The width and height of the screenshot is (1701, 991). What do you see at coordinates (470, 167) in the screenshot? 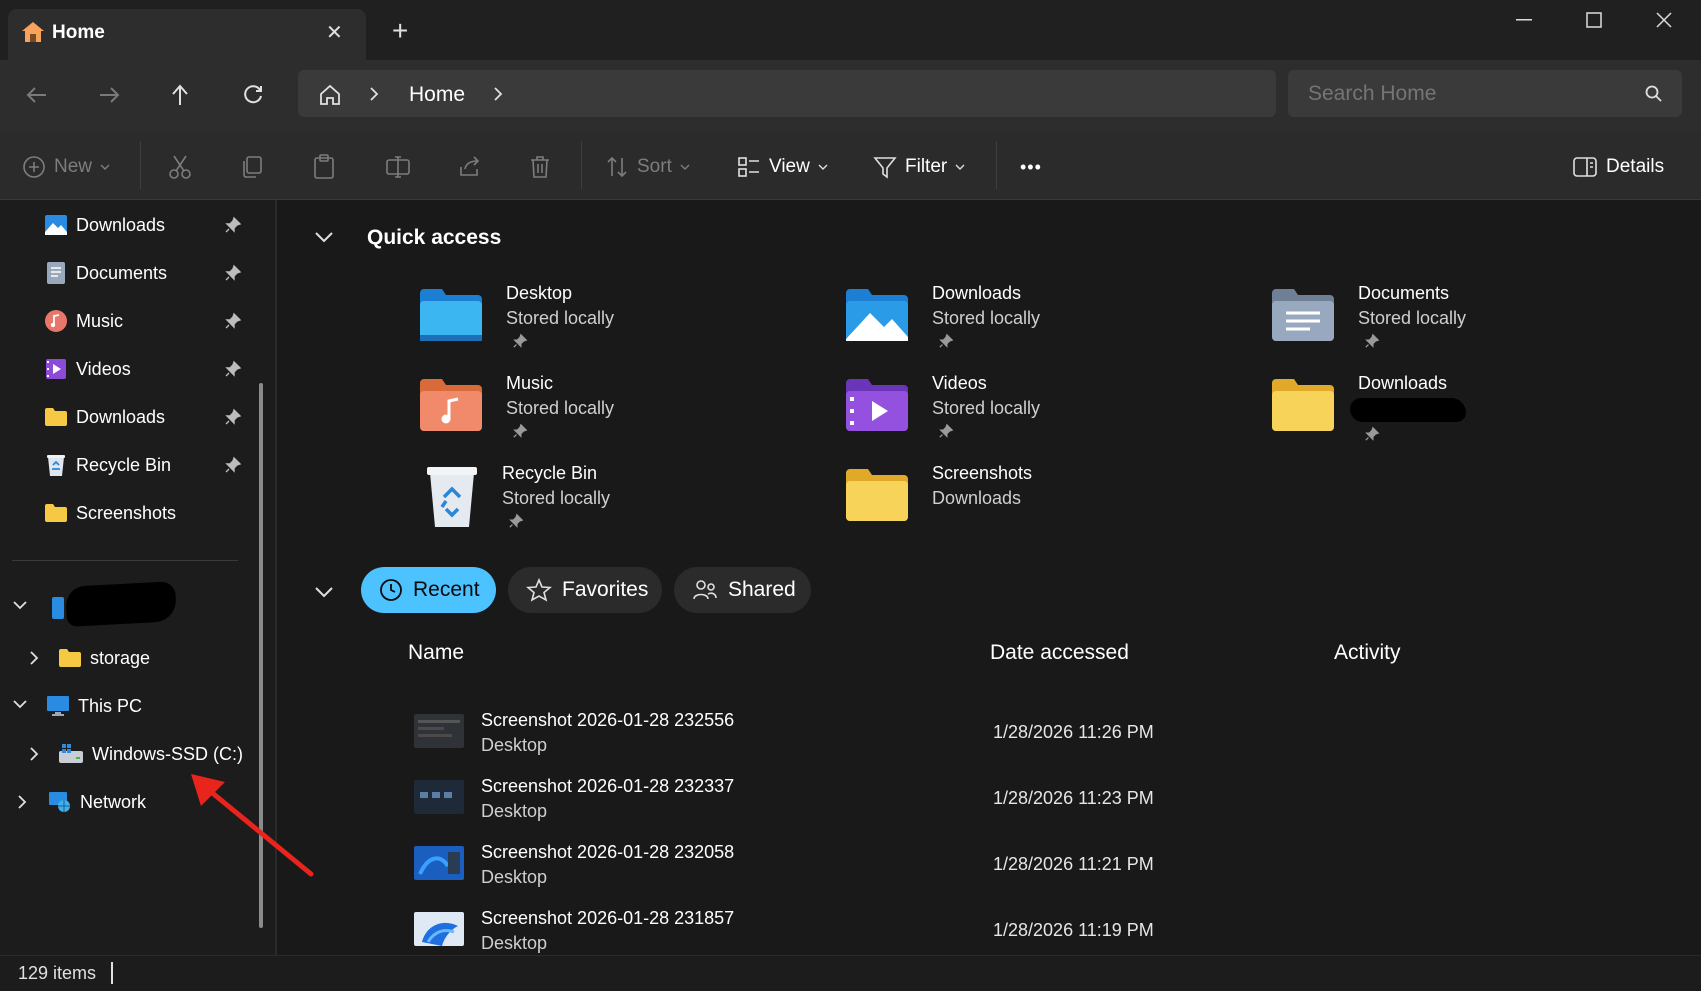
I see `share-icon` at bounding box center [470, 167].